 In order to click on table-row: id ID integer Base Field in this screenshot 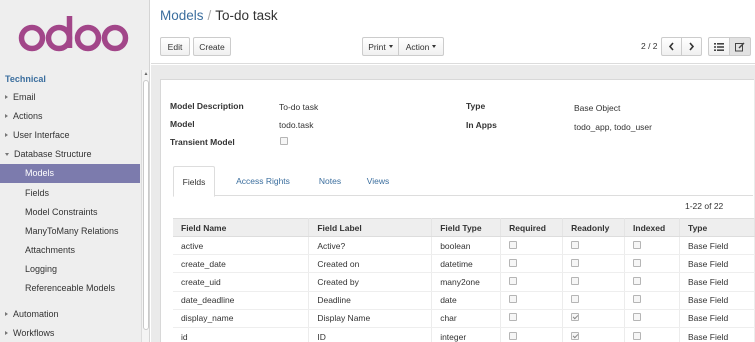, I will do `click(464, 334)`.